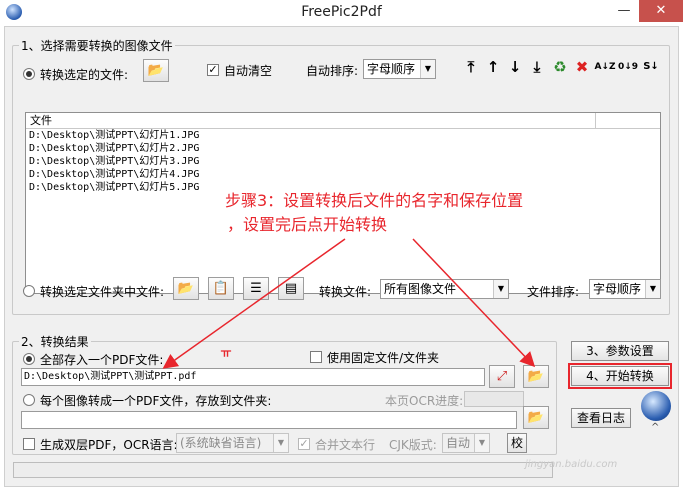 Image resolution: width=683 pixels, height=491 pixels. I want to click on title-bar: FreePic2Pdf — ✕, so click(341, 12).